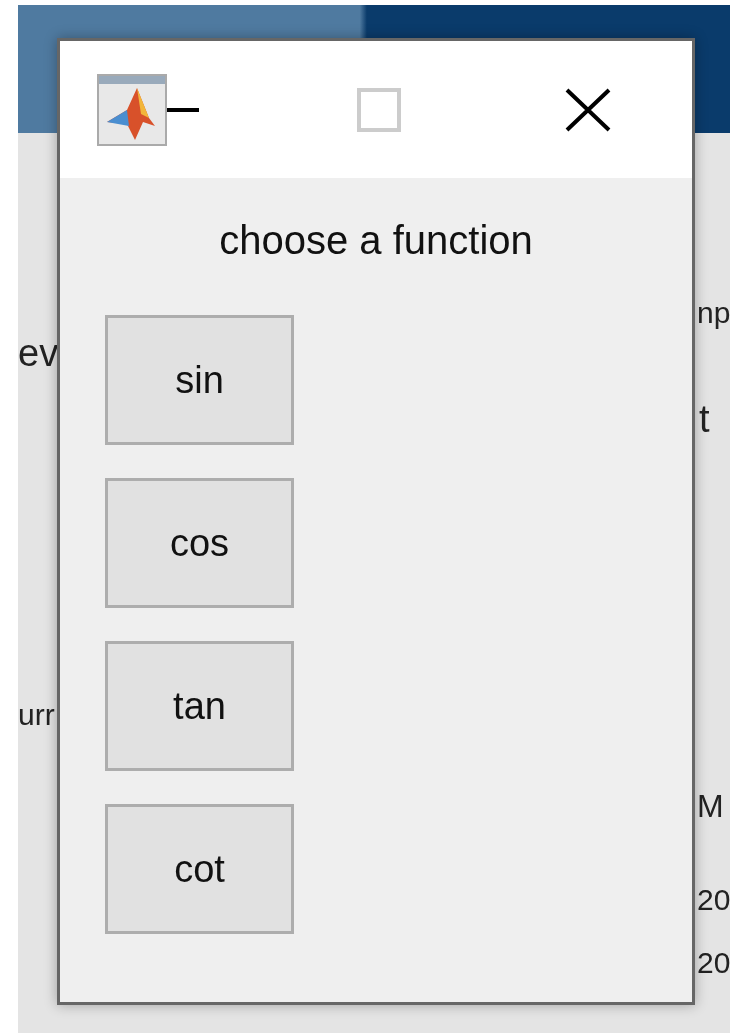  What do you see at coordinates (199, 706) in the screenshot?
I see `function-button: tan` at bounding box center [199, 706].